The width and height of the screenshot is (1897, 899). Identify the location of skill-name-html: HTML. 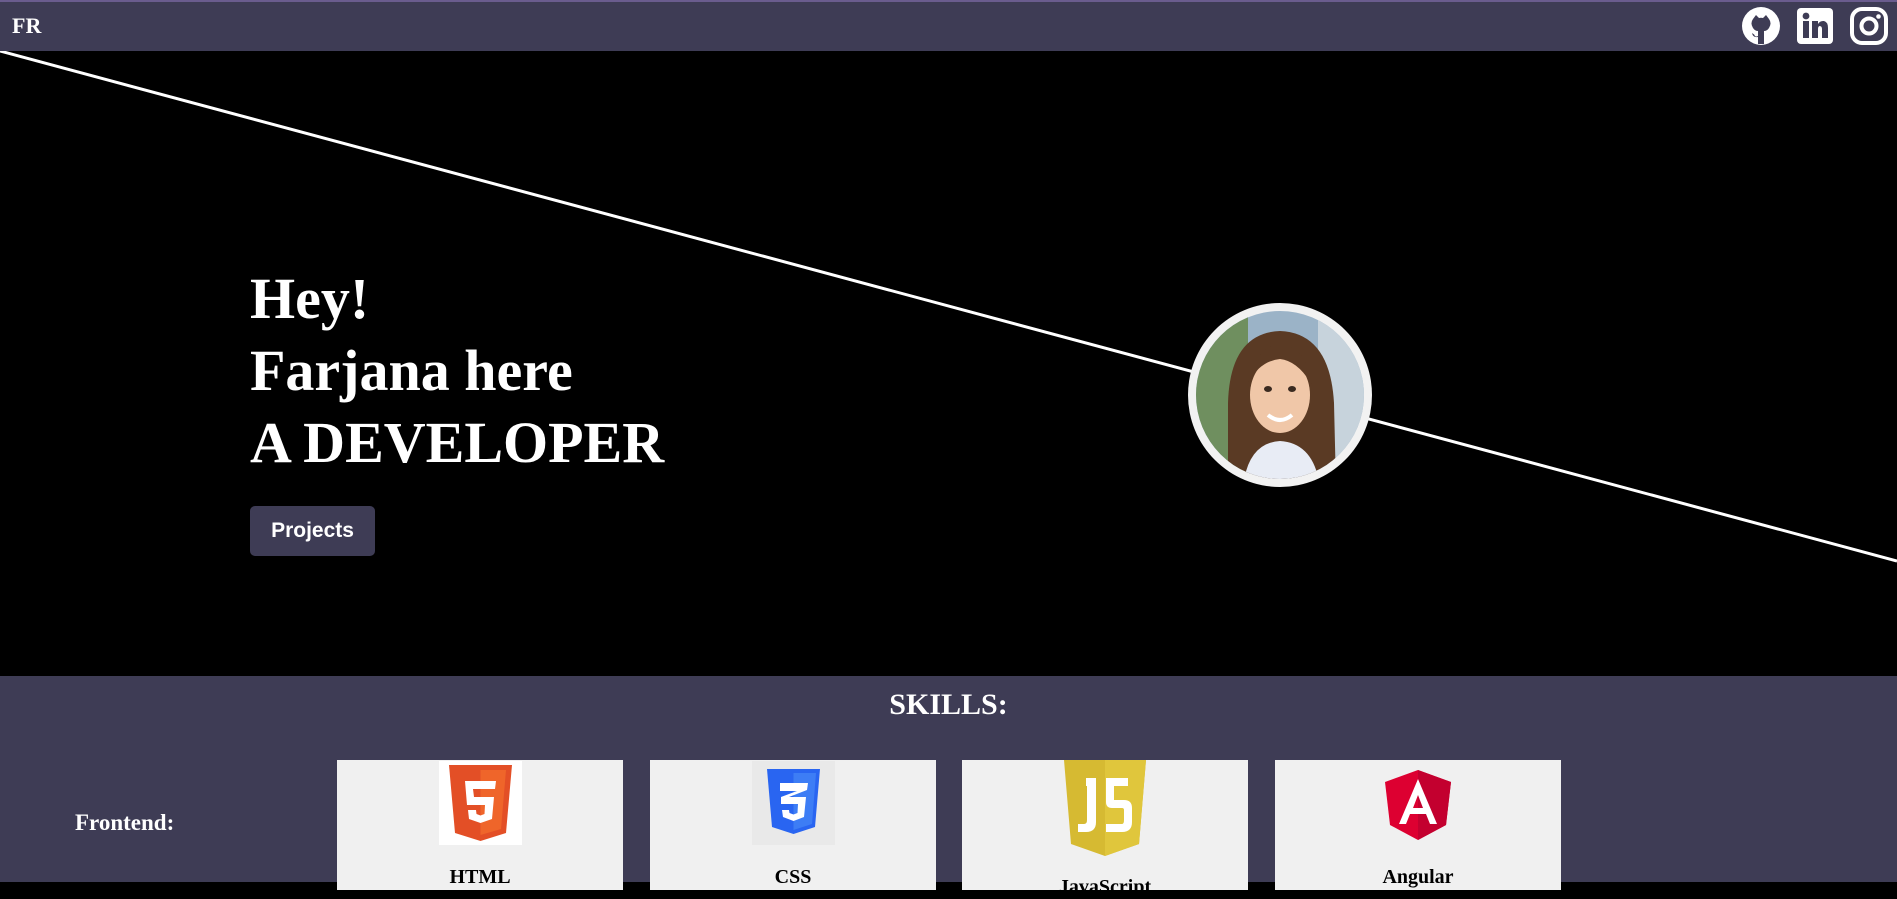
(480, 877).